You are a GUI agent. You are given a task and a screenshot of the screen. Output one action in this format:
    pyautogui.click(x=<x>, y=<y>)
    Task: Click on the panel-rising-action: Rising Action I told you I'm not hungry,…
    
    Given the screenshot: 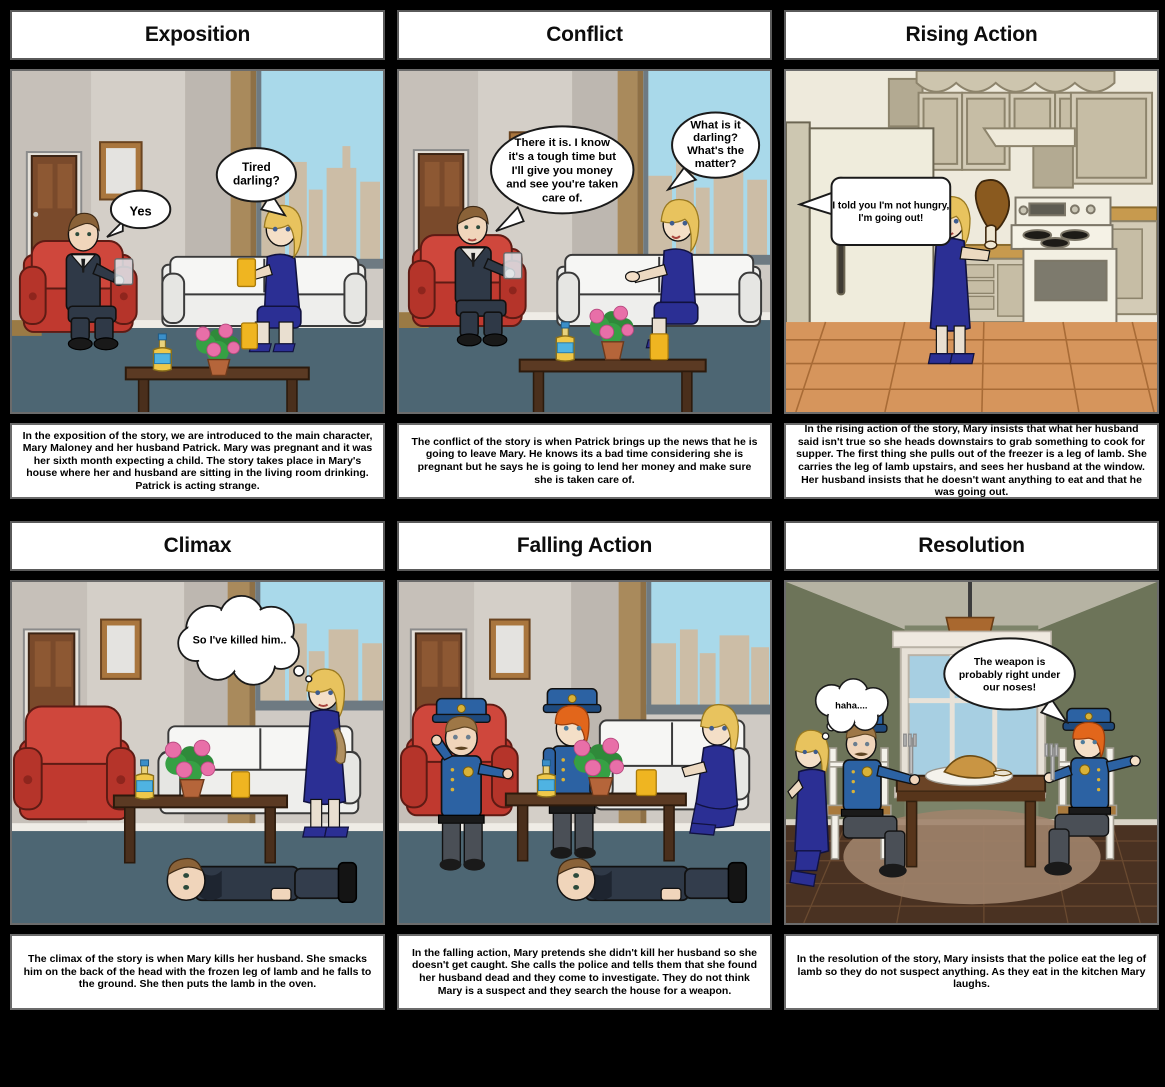 What is the action you would take?
    pyautogui.click(x=971, y=254)
    